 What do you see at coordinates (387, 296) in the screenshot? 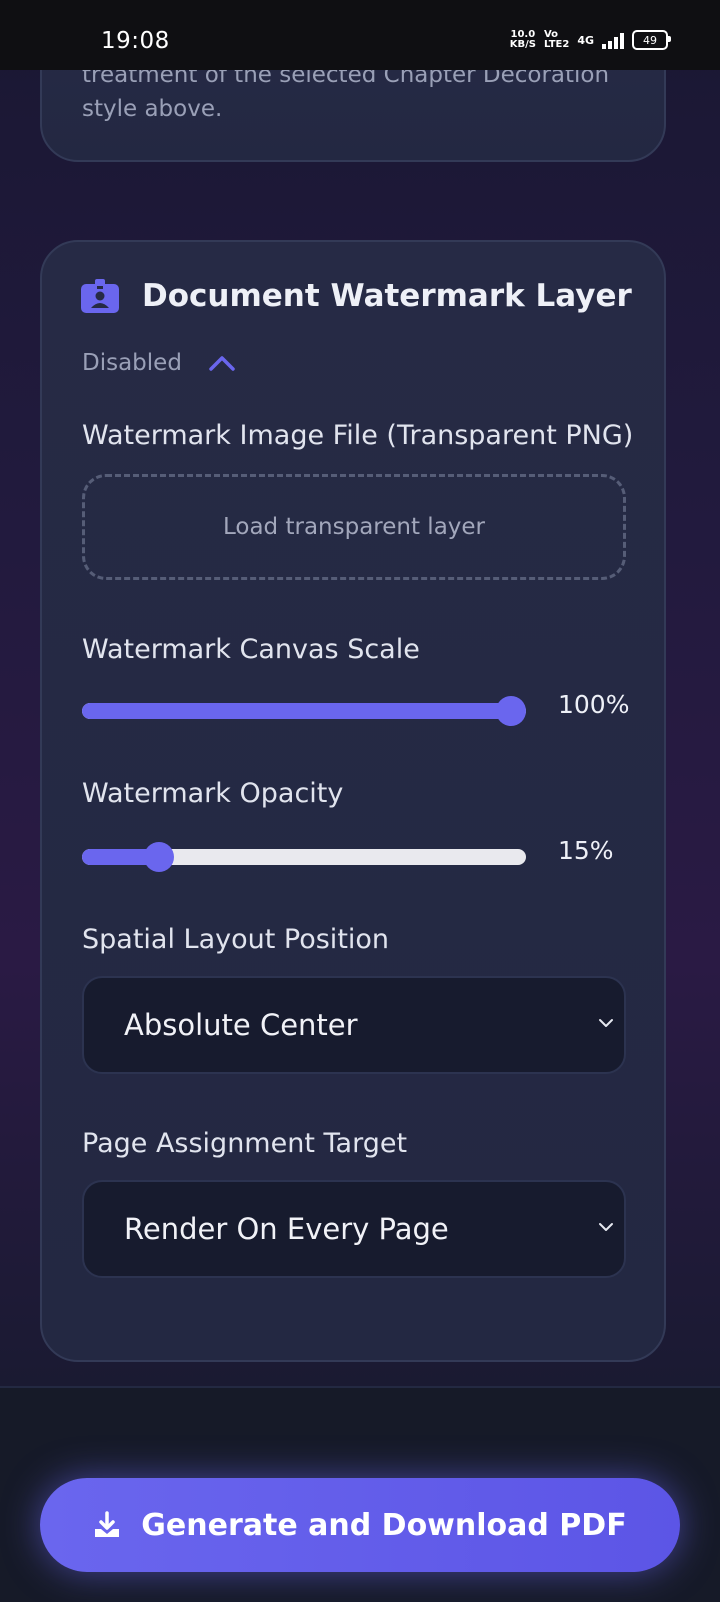
I see `watermark-card-title: Document Watermark Layer` at bounding box center [387, 296].